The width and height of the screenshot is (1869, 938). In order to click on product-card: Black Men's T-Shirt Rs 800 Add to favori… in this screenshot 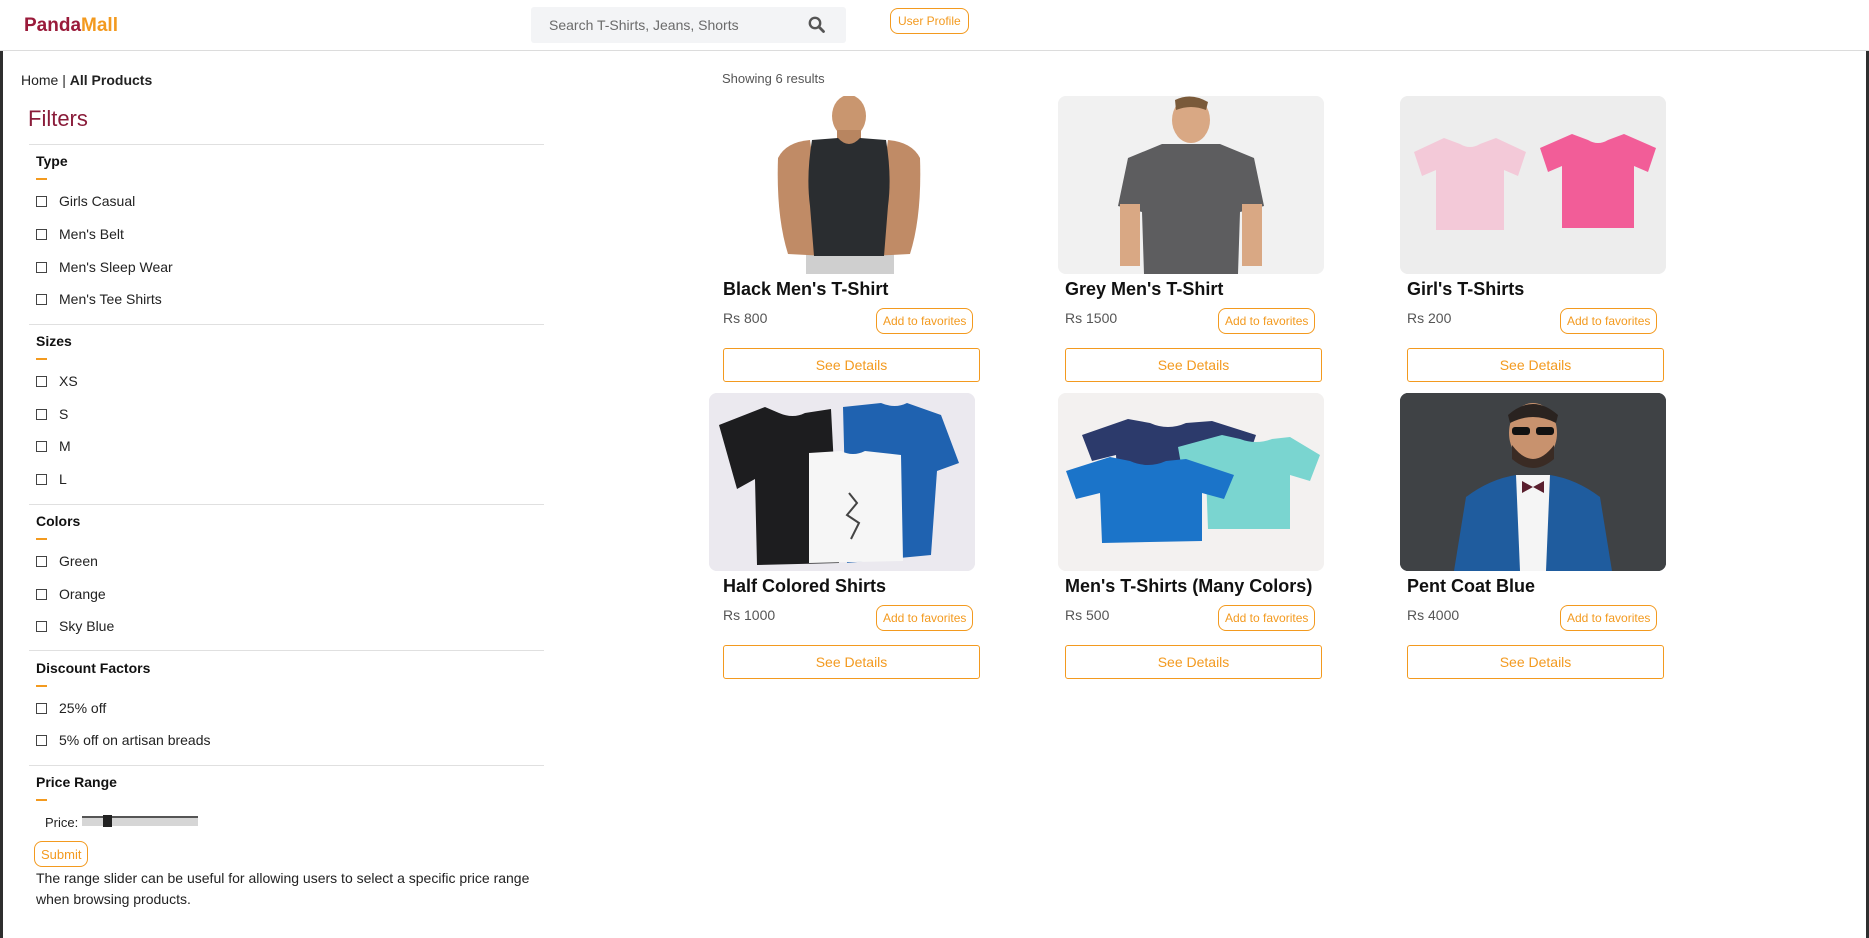, I will do `click(851, 243)`.